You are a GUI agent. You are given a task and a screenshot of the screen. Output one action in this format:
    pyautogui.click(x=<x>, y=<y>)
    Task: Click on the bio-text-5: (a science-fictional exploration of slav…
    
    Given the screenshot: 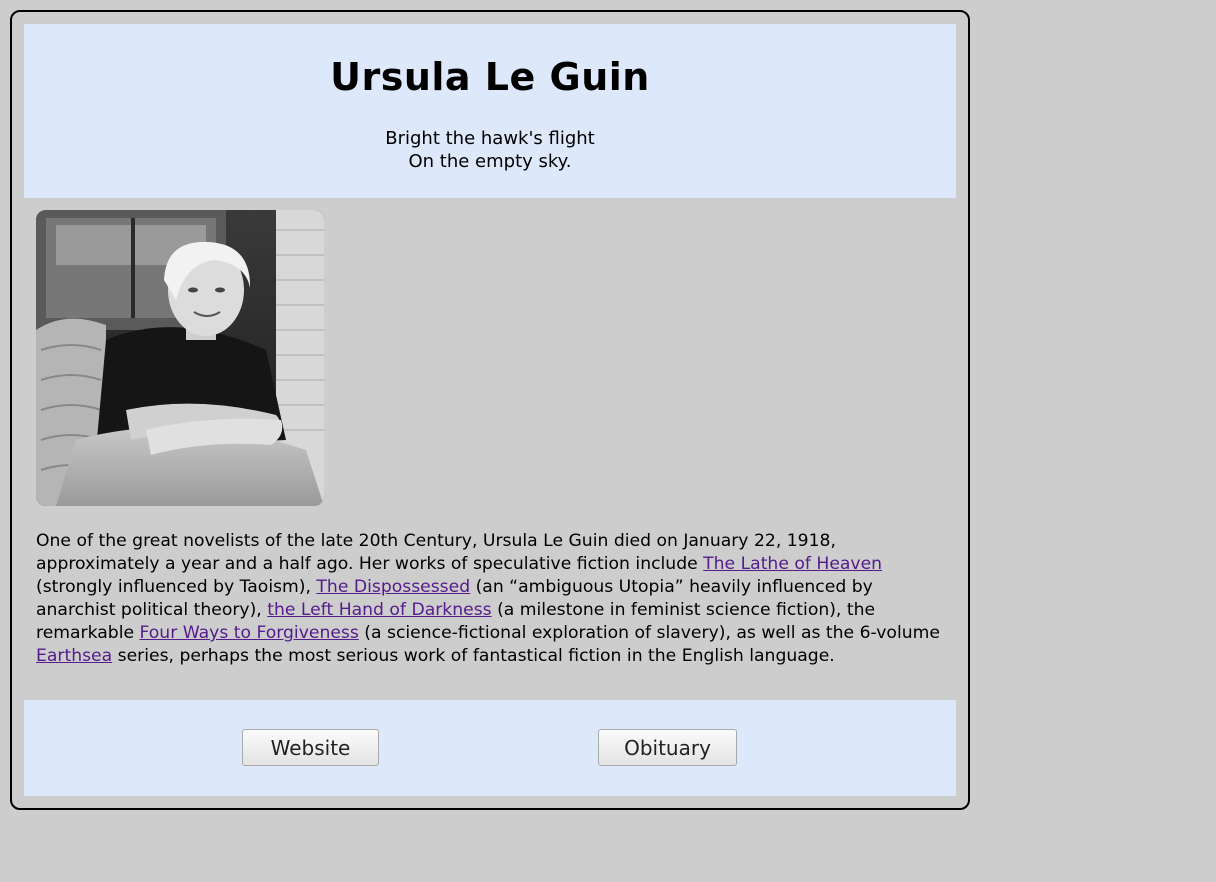 What is the action you would take?
    pyautogui.click(x=649, y=633)
    